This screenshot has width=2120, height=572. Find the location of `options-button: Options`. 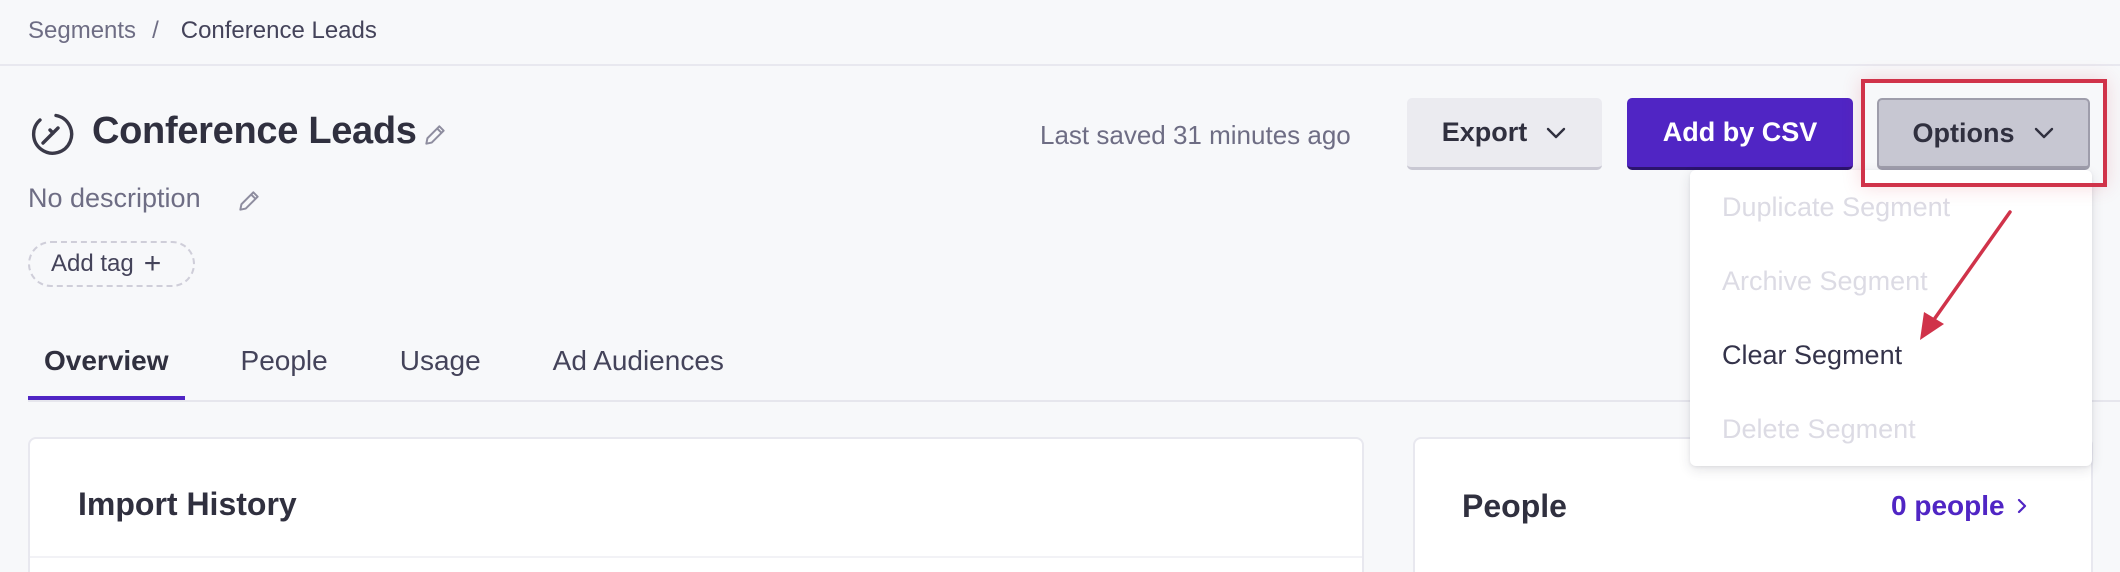

options-button: Options is located at coordinates (1983, 134).